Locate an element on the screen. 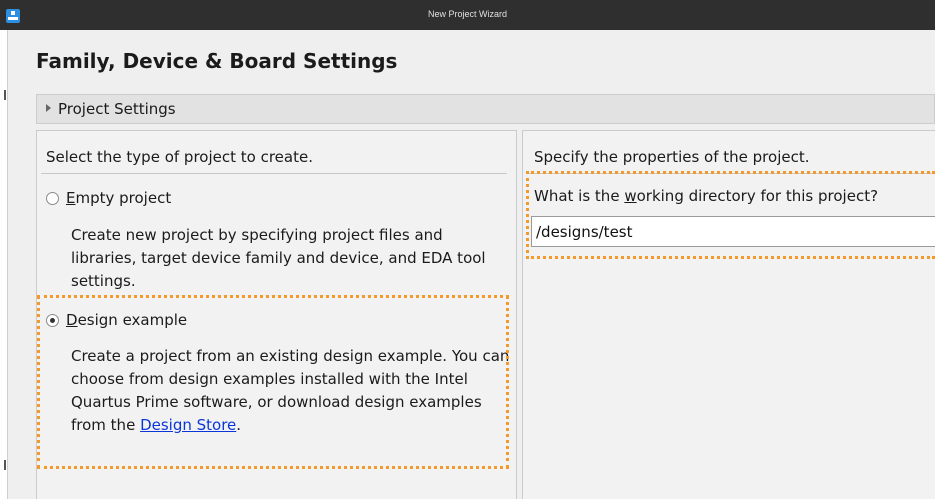 This screenshot has height=499, width=935. section-label: Project Settings is located at coordinates (117, 109).